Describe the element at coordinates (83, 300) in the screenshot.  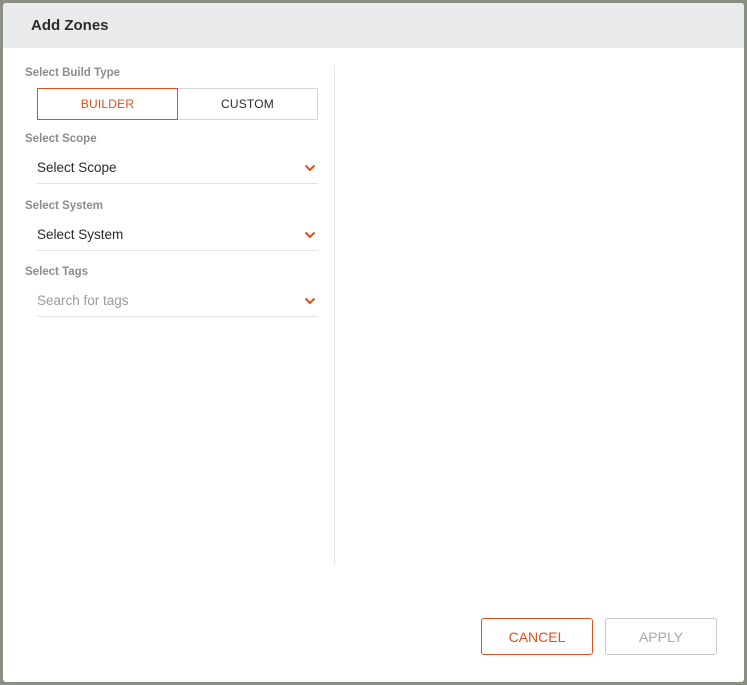
I see `tags-search-input: Search for tags` at that location.